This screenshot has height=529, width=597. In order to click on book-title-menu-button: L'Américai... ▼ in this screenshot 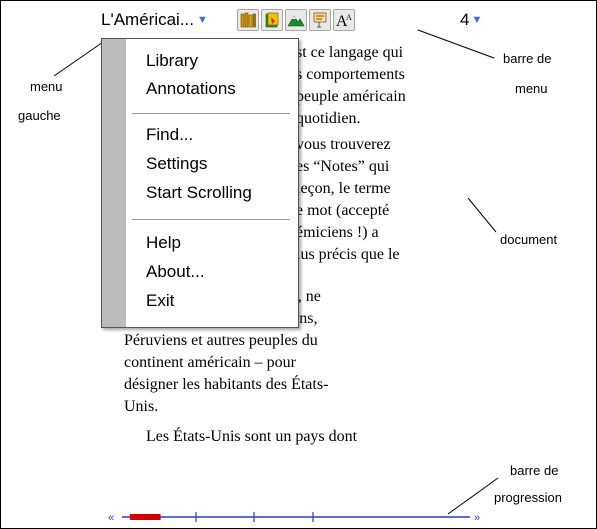, I will do `click(154, 20)`.